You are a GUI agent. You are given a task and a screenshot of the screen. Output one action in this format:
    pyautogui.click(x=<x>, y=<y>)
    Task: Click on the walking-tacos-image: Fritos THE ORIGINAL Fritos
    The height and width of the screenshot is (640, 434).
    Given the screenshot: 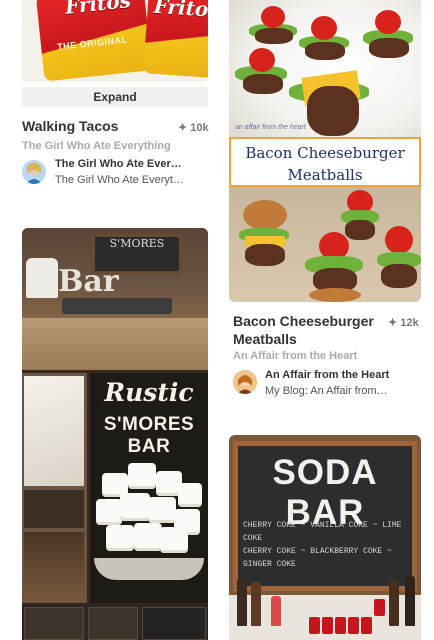 What is the action you would take?
    pyautogui.click(x=115, y=41)
    